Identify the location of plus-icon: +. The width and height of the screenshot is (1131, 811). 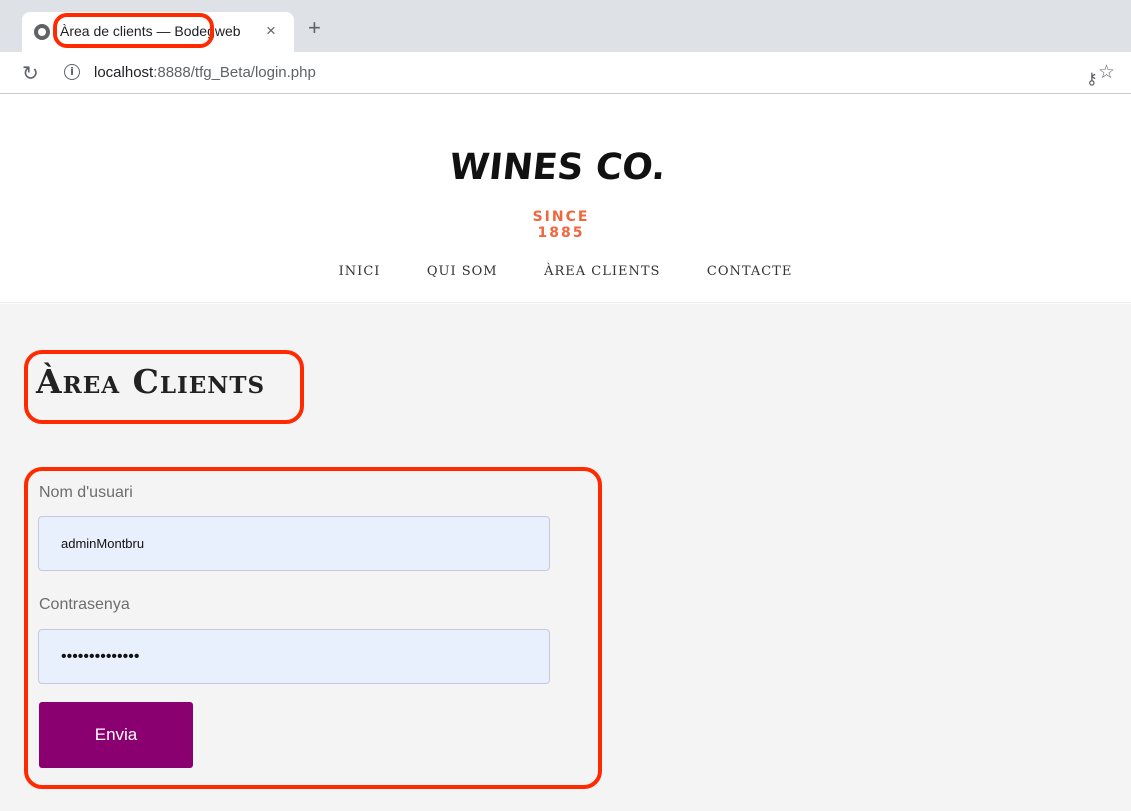
(314, 28).